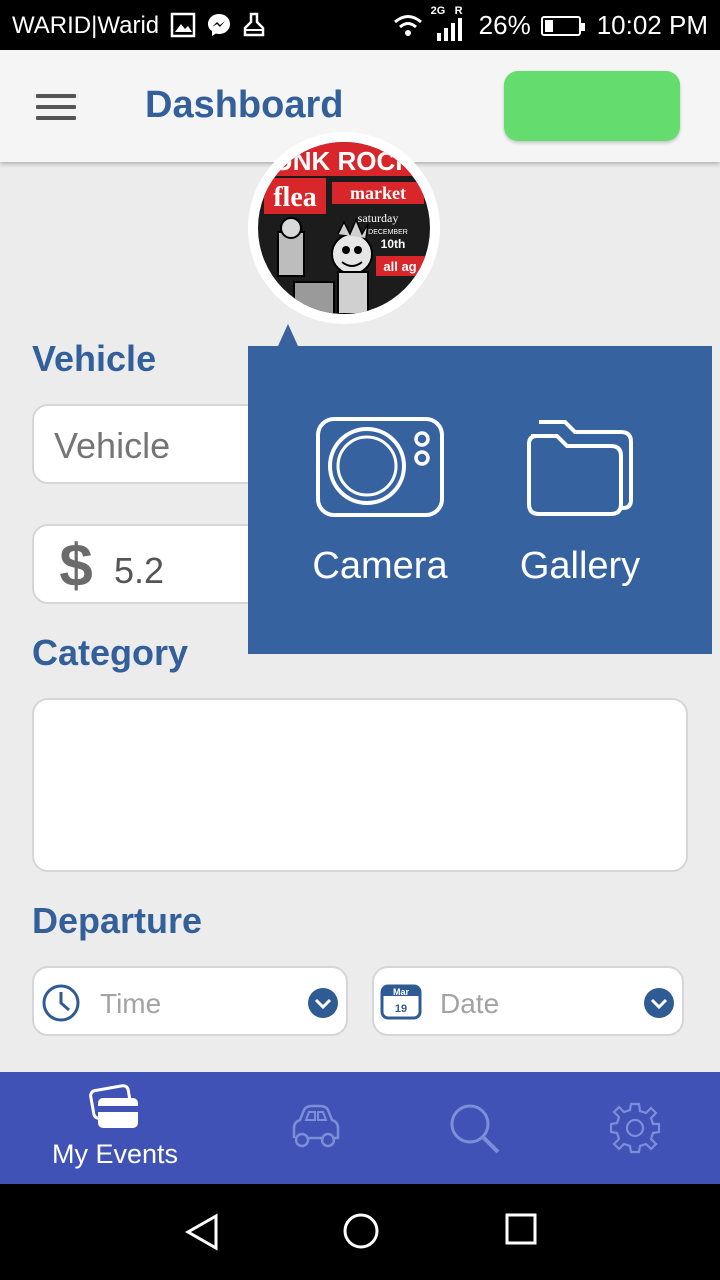  I want to click on poster-market: market, so click(378, 193).